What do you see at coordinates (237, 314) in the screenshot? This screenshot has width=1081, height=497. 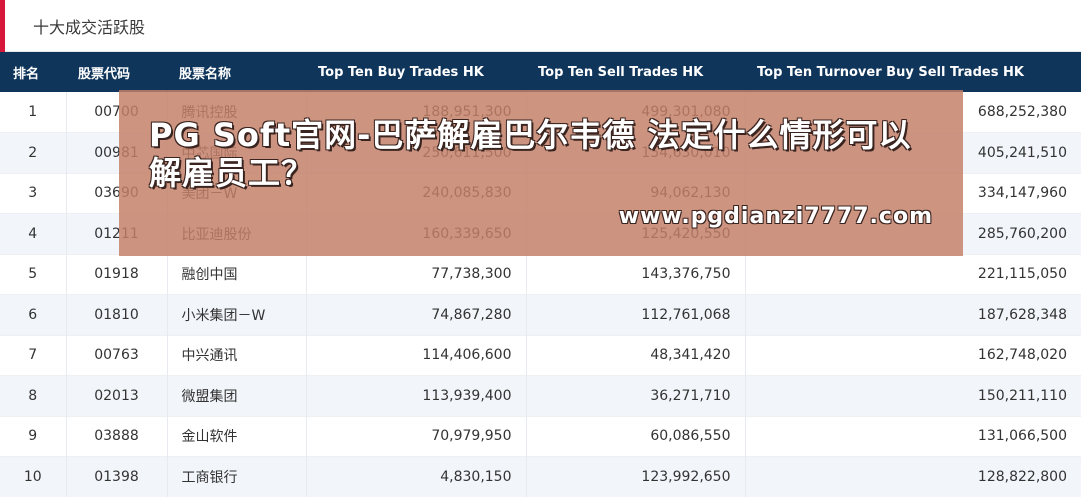 I see `stock-name-cell: 小米集团－W` at bounding box center [237, 314].